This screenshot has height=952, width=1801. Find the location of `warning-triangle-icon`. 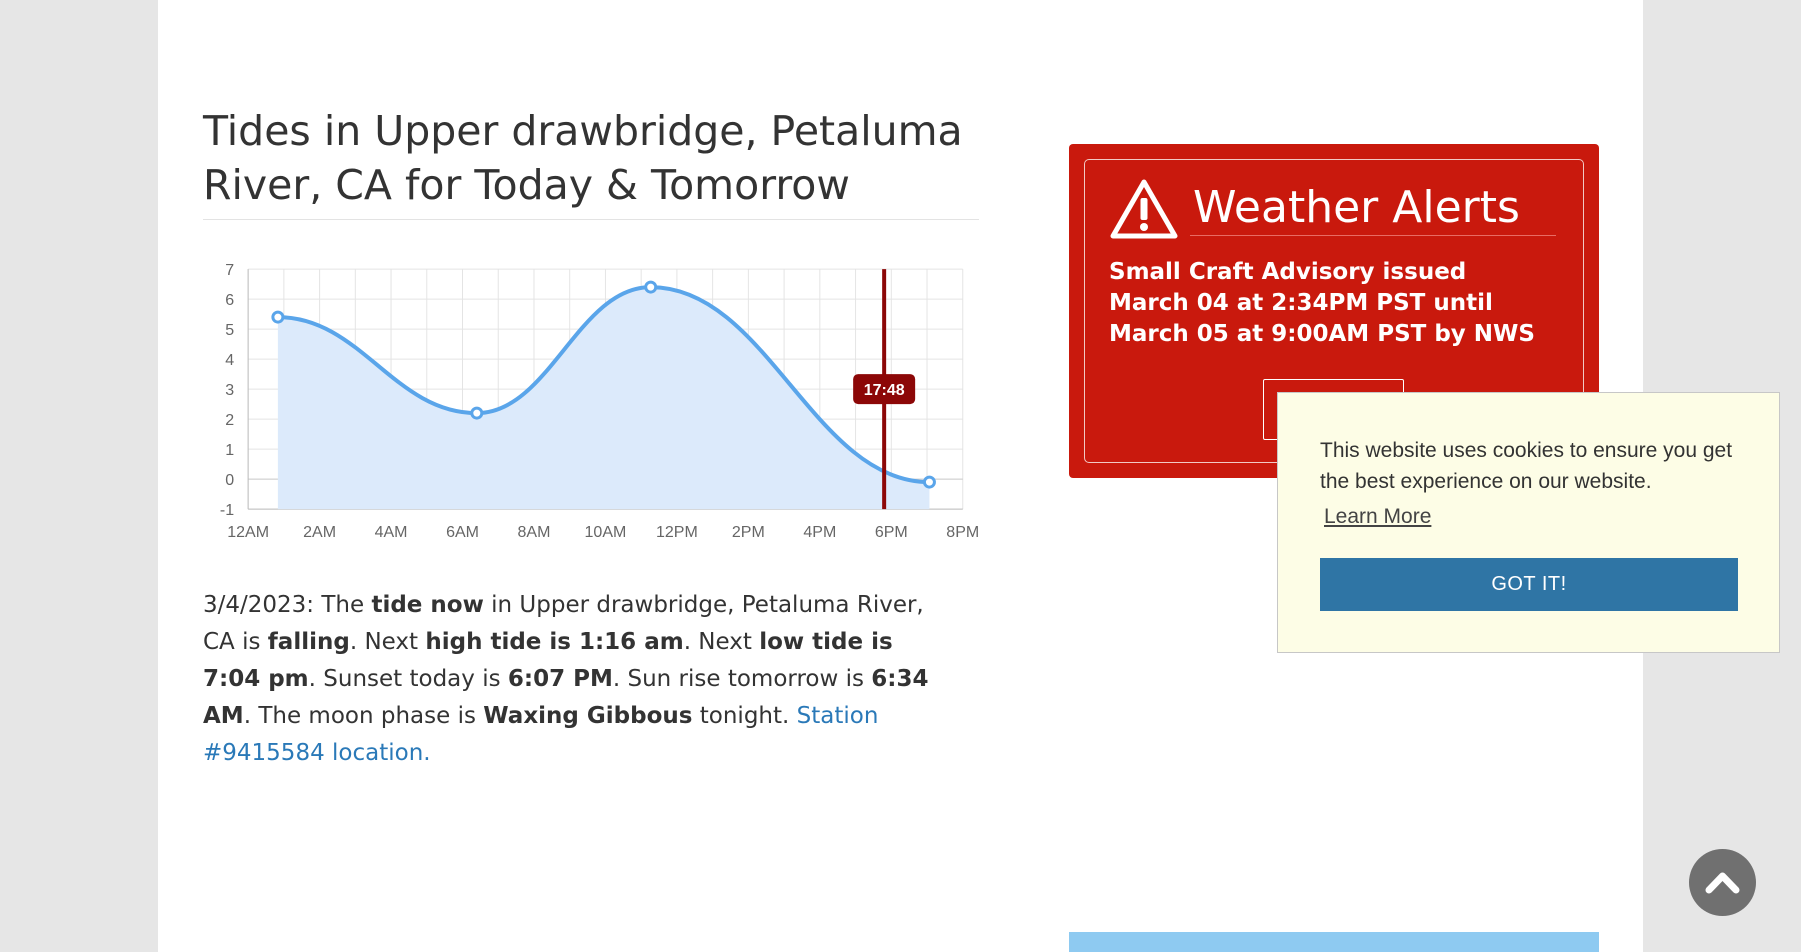

warning-triangle-icon is located at coordinates (1144, 209).